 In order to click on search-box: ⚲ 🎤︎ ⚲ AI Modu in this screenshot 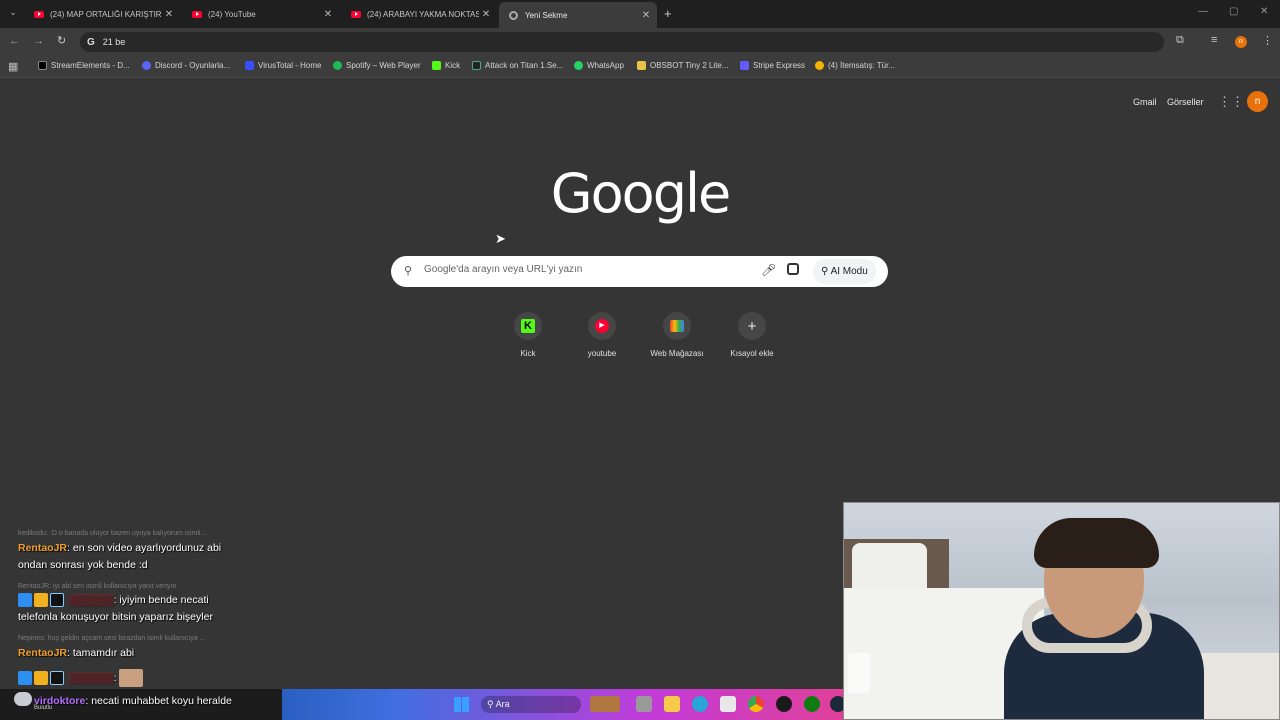, I will do `click(639, 271)`.